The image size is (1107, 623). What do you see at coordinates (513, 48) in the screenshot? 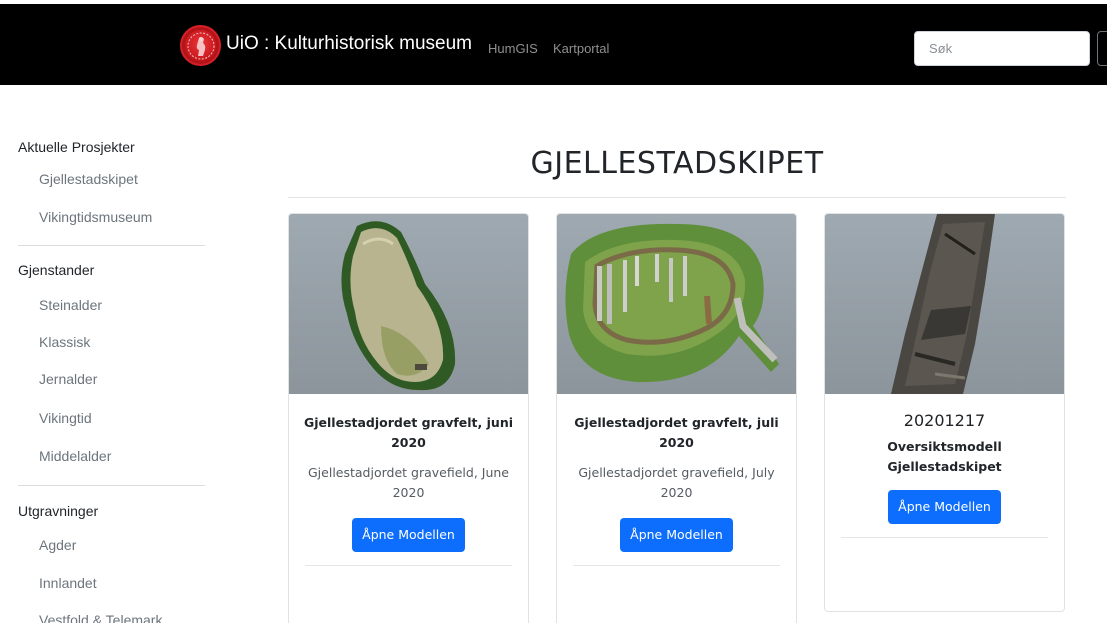
I see `nav-link-humgis: HumGIS` at bounding box center [513, 48].